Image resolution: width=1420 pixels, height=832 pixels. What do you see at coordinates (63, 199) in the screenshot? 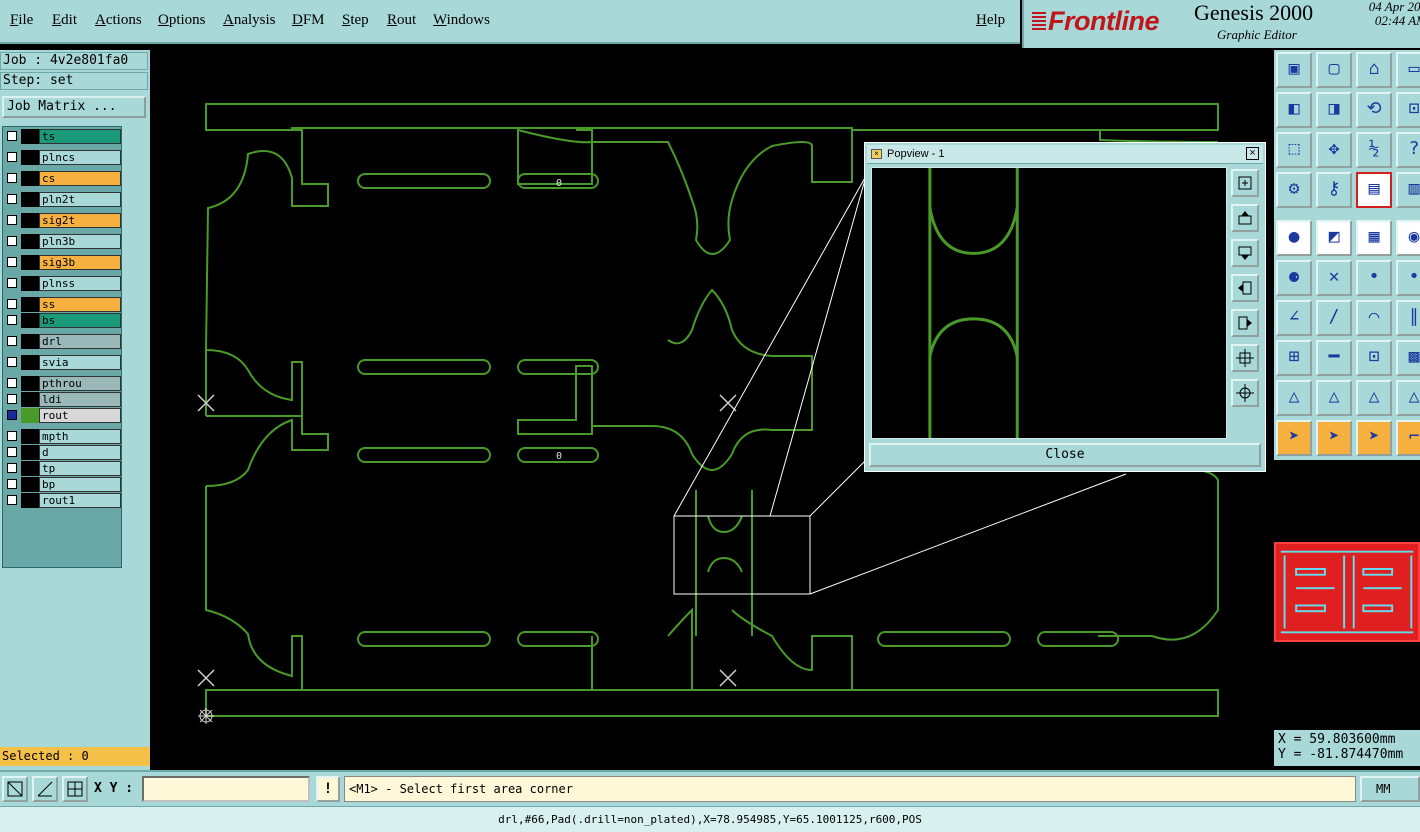
I see `layer-row-pln2t: pln2t` at bounding box center [63, 199].